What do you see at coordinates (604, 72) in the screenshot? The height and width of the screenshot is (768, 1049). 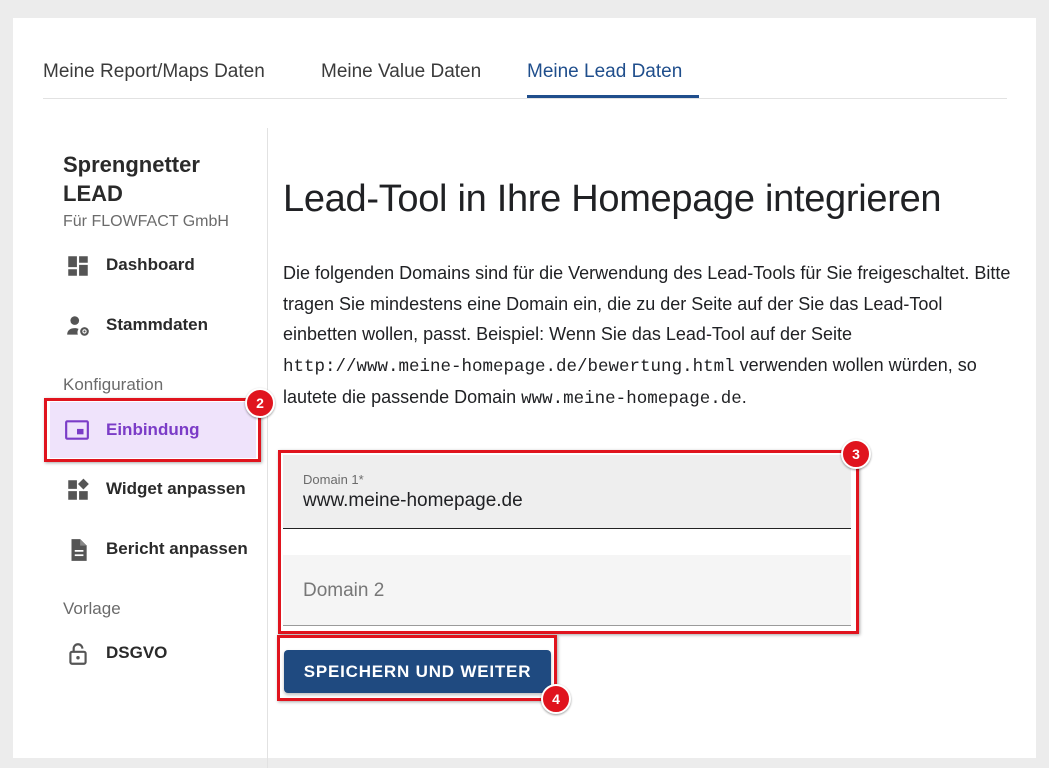 I see `tab-lead-daten: Meine Lead Daten` at bounding box center [604, 72].